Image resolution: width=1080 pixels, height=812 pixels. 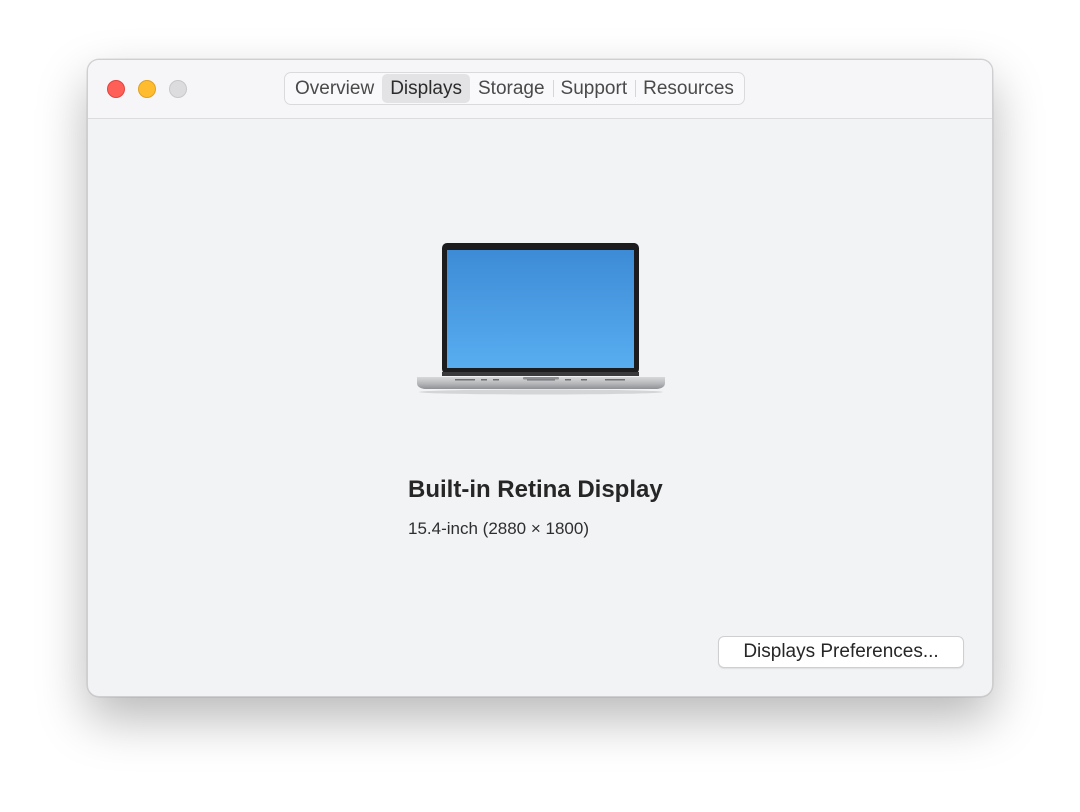 What do you see at coordinates (426, 88) in the screenshot?
I see `tab-displays: Displays` at bounding box center [426, 88].